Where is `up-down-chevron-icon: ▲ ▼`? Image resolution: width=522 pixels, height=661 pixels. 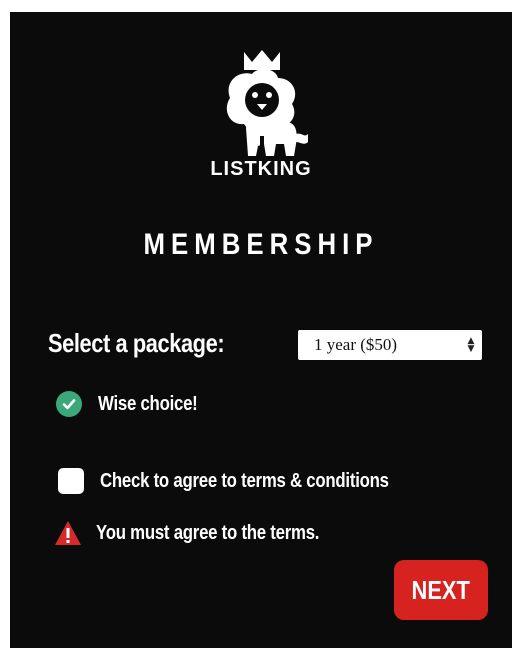 up-down-chevron-icon: ▲ ▼ is located at coordinates (471, 345).